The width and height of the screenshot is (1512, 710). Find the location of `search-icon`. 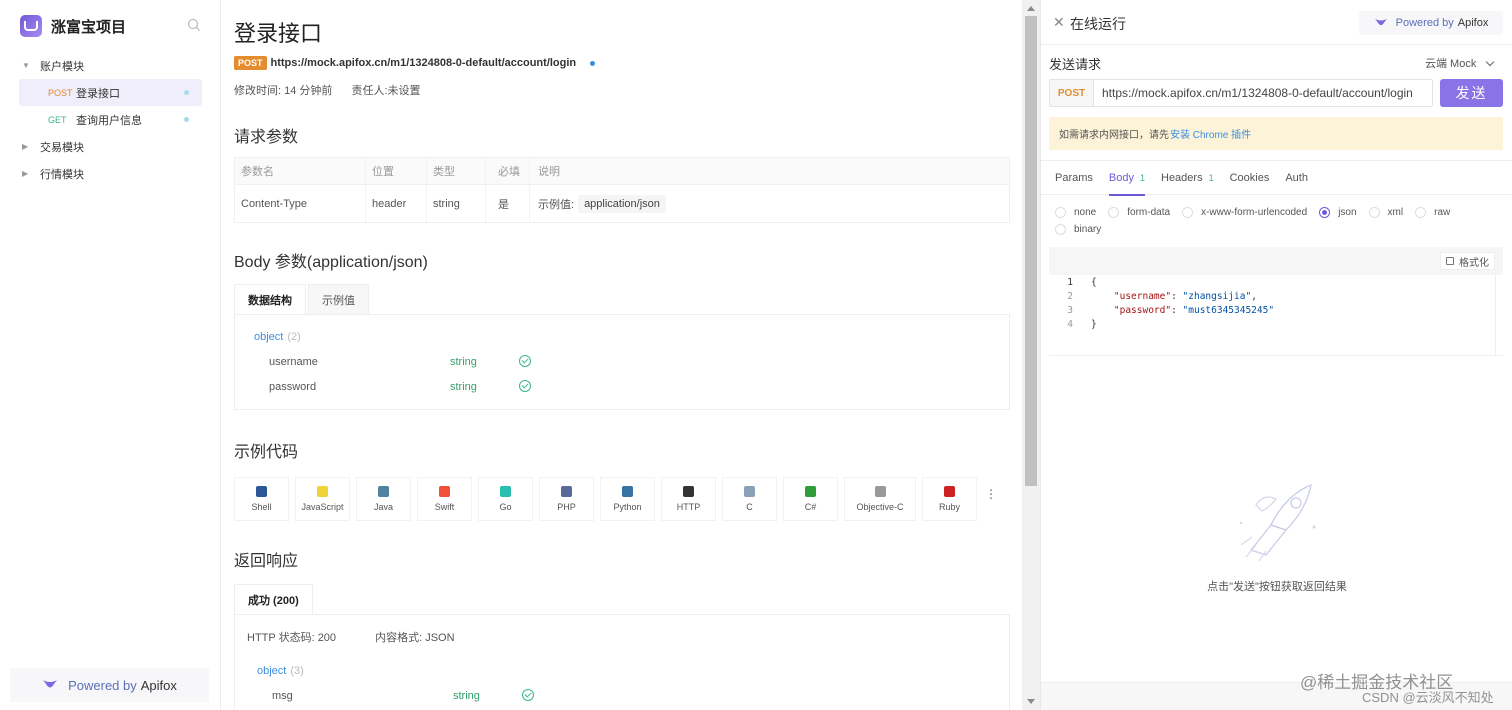

search-icon is located at coordinates (194, 25).